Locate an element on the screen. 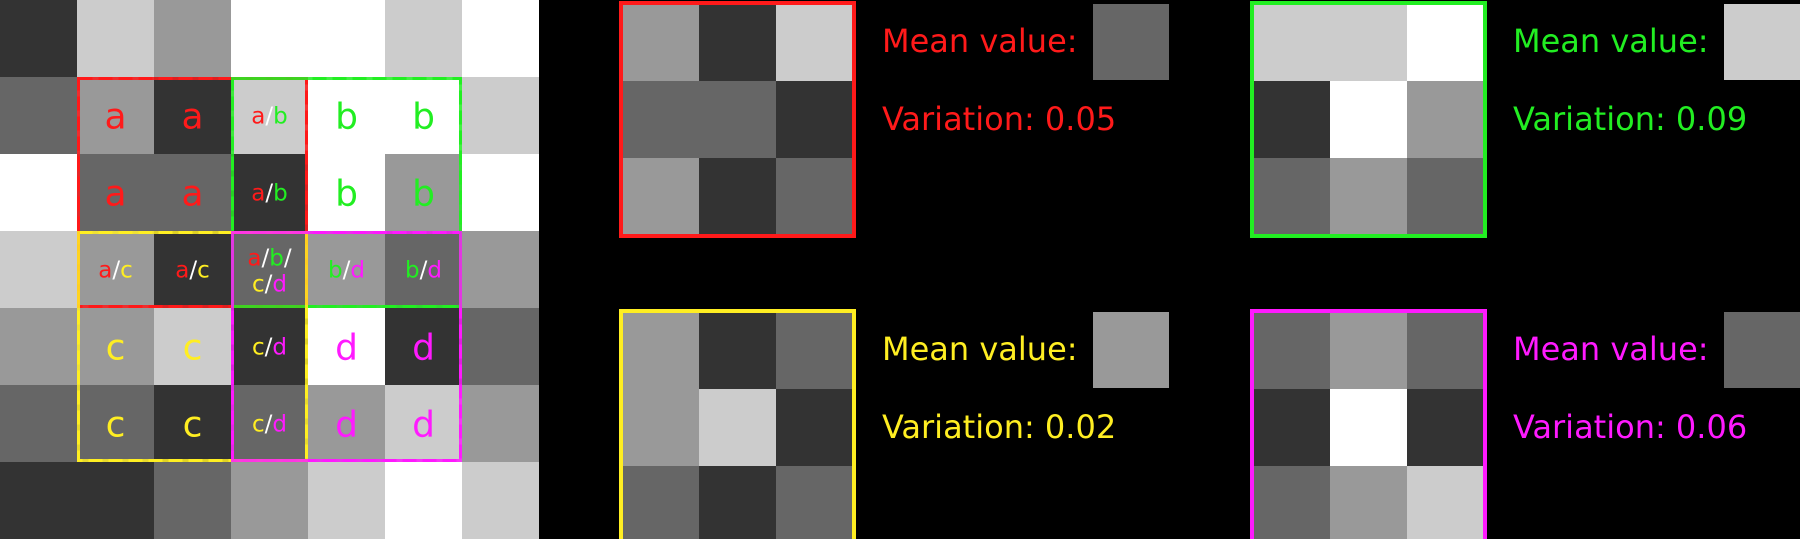 This screenshot has height=539, width=1800. variation-label: Variation: 0.02 is located at coordinates (999, 427).